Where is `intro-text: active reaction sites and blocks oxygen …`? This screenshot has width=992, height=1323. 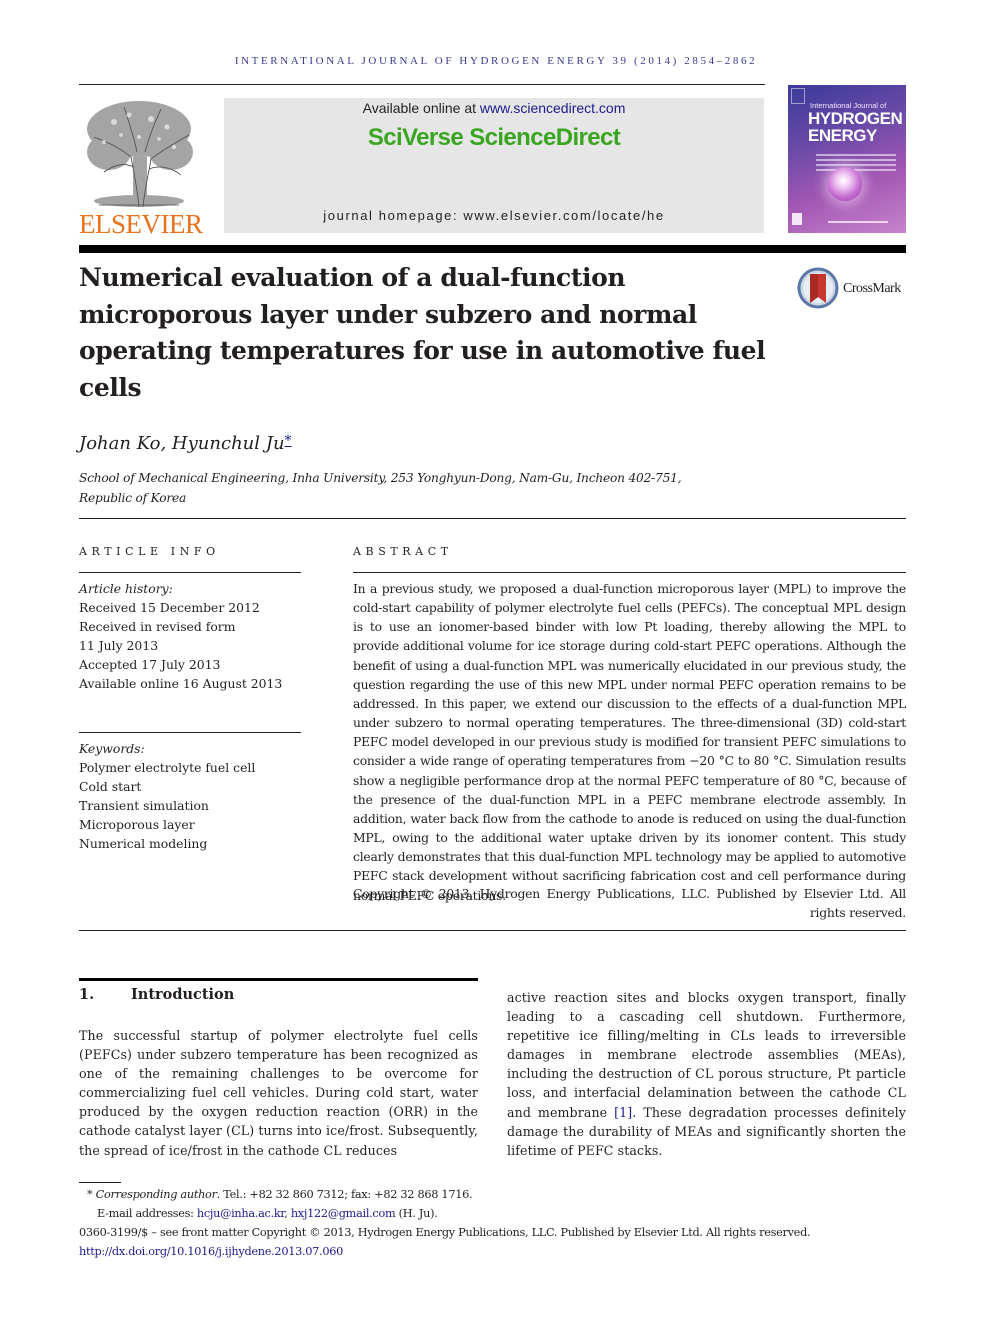 intro-text: active reaction sites and blocks oxygen … is located at coordinates (706, 1055).